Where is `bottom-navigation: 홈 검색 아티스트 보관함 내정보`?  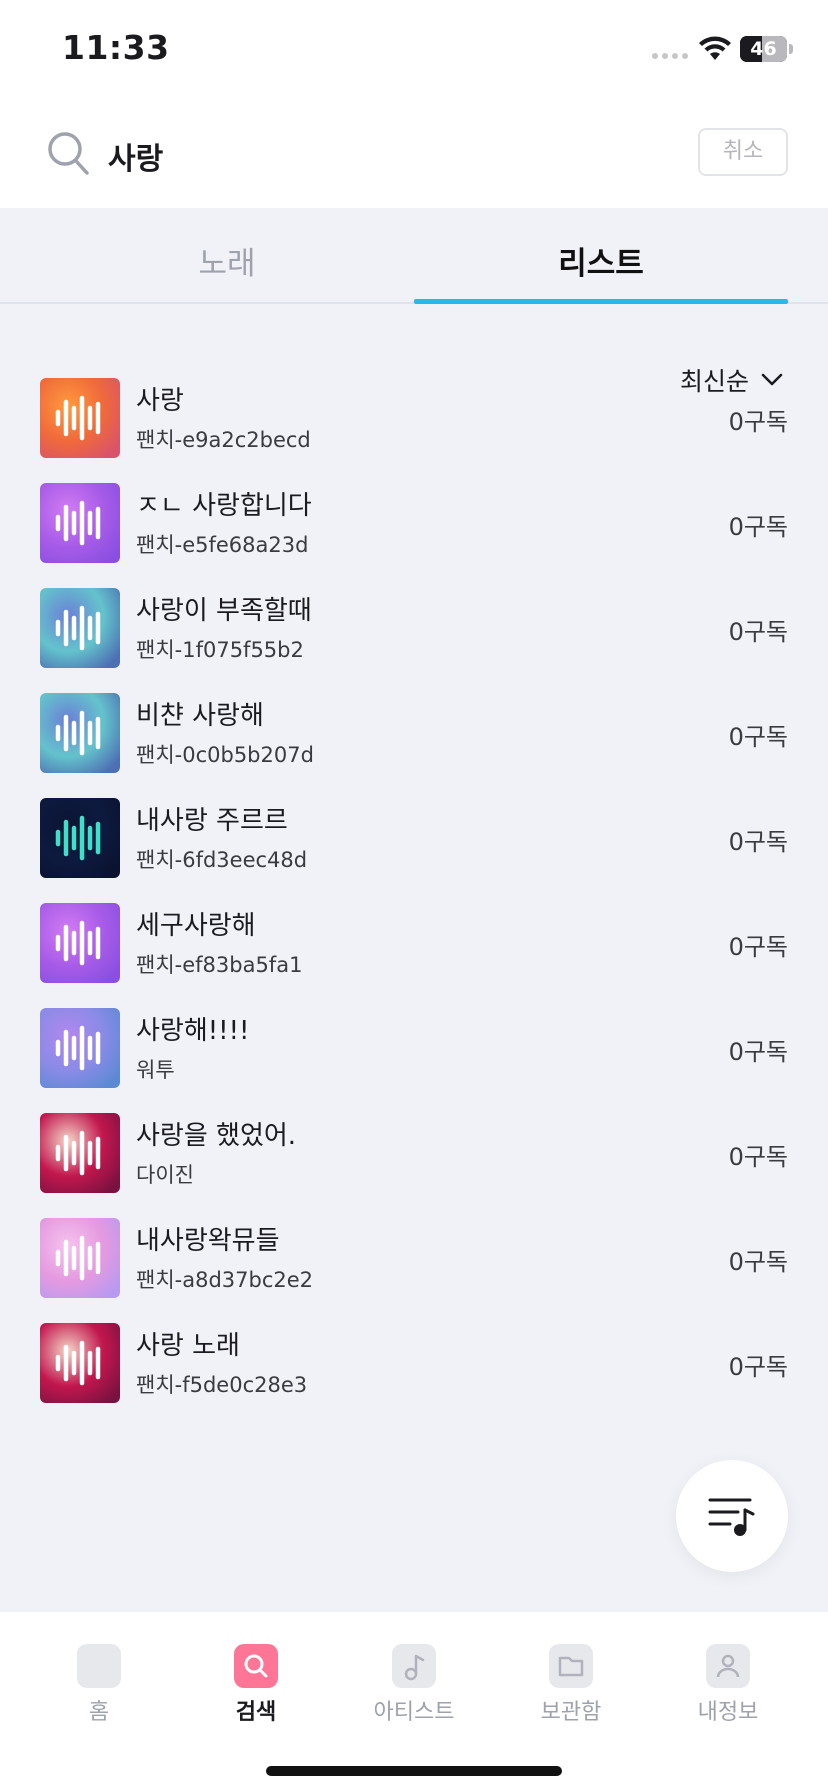
bottom-navigation: 홈 검색 아티스트 보관함 내정보 is located at coordinates (414, 1702).